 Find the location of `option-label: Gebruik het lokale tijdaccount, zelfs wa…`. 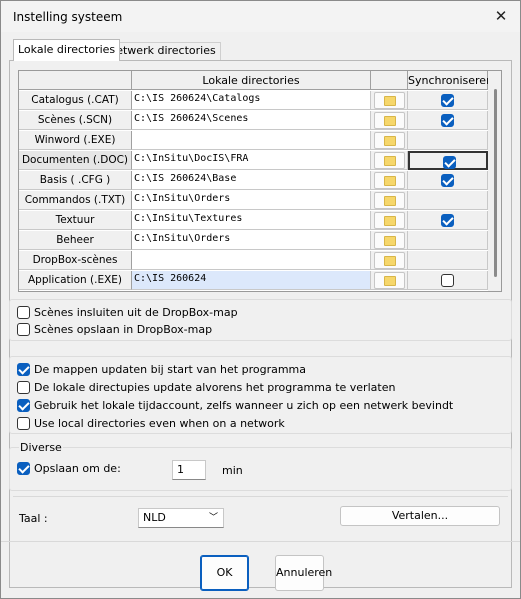

option-label: Gebruik het lokale tijdaccount, zelfs wa… is located at coordinates (244, 405).